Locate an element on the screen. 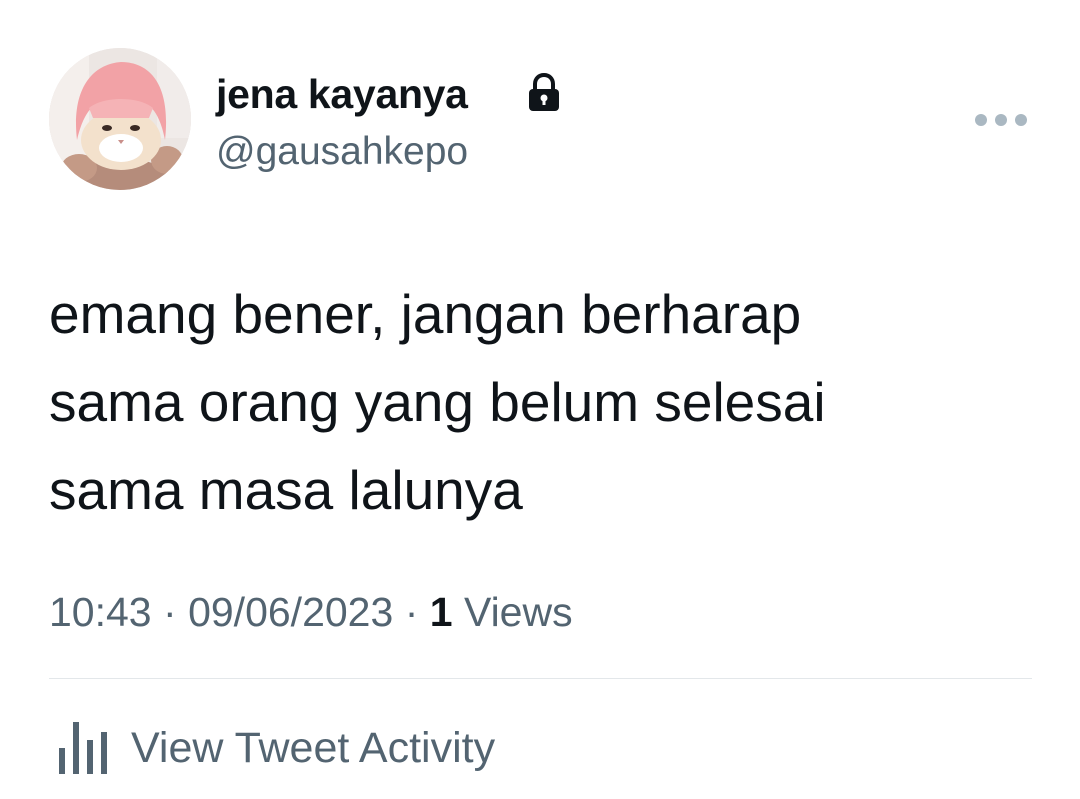 The width and height of the screenshot is (1080, 799). view-tweet-activity-label: View Tweet Activity is located at coordinates (313, 748).